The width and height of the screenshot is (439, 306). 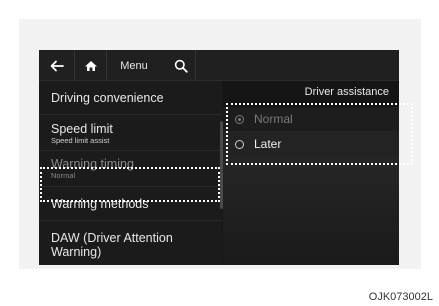 I want to click on highlight-box-warning-timing, so click(x=130, y=184).